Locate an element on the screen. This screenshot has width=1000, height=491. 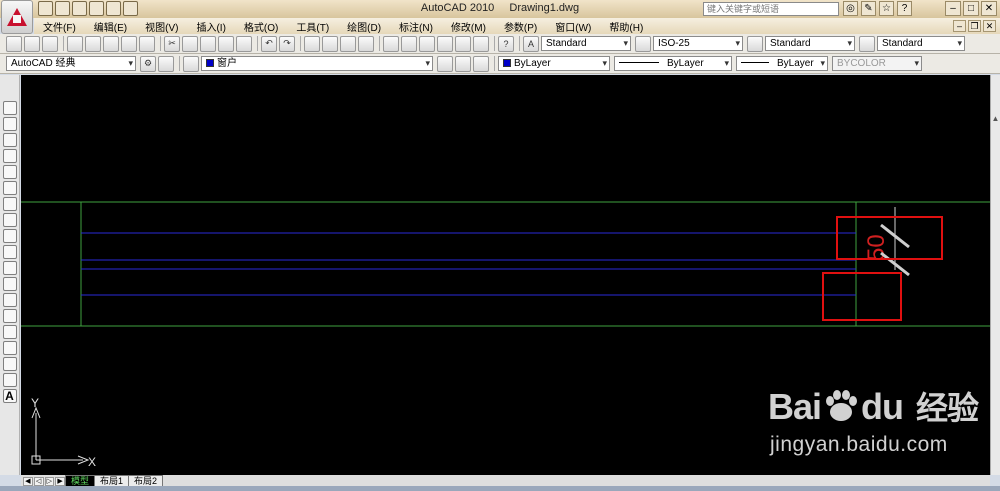
multileader-style-select: Standard is located at coordinates (921, 43).